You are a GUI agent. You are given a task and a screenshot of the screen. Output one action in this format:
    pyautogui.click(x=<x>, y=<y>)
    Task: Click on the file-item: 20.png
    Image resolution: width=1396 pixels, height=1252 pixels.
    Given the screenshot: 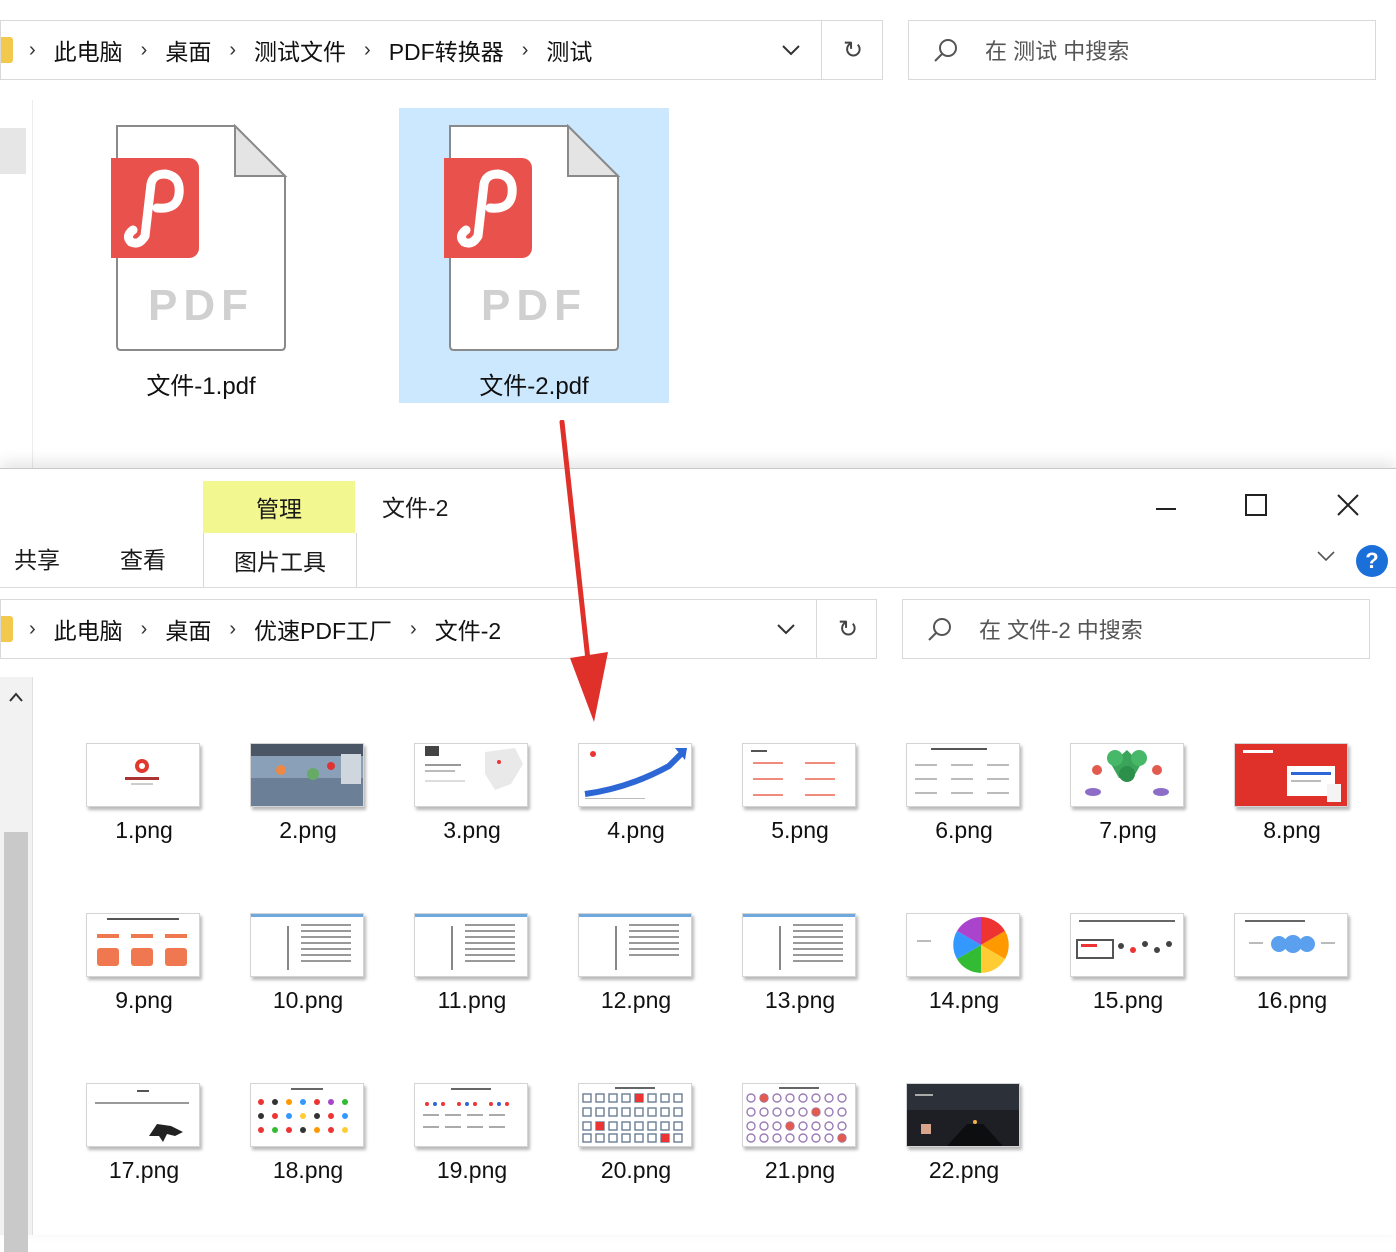 What is the action you would take?
    pyautogui.click(x=636, y=1148)
    